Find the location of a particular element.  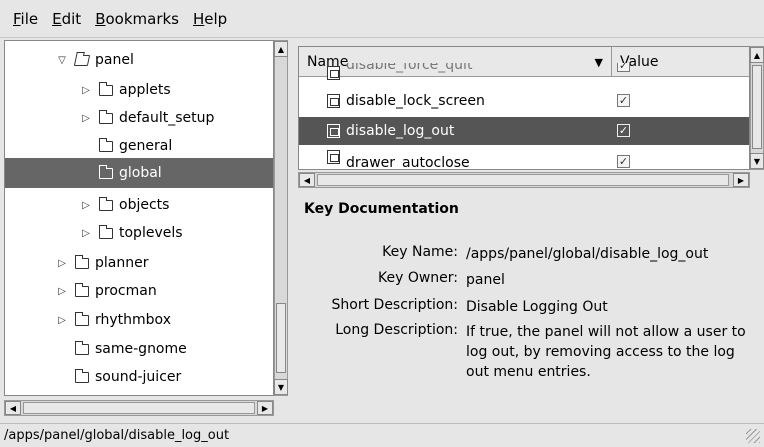

menu-file: File is located at coordinates (25, 19).